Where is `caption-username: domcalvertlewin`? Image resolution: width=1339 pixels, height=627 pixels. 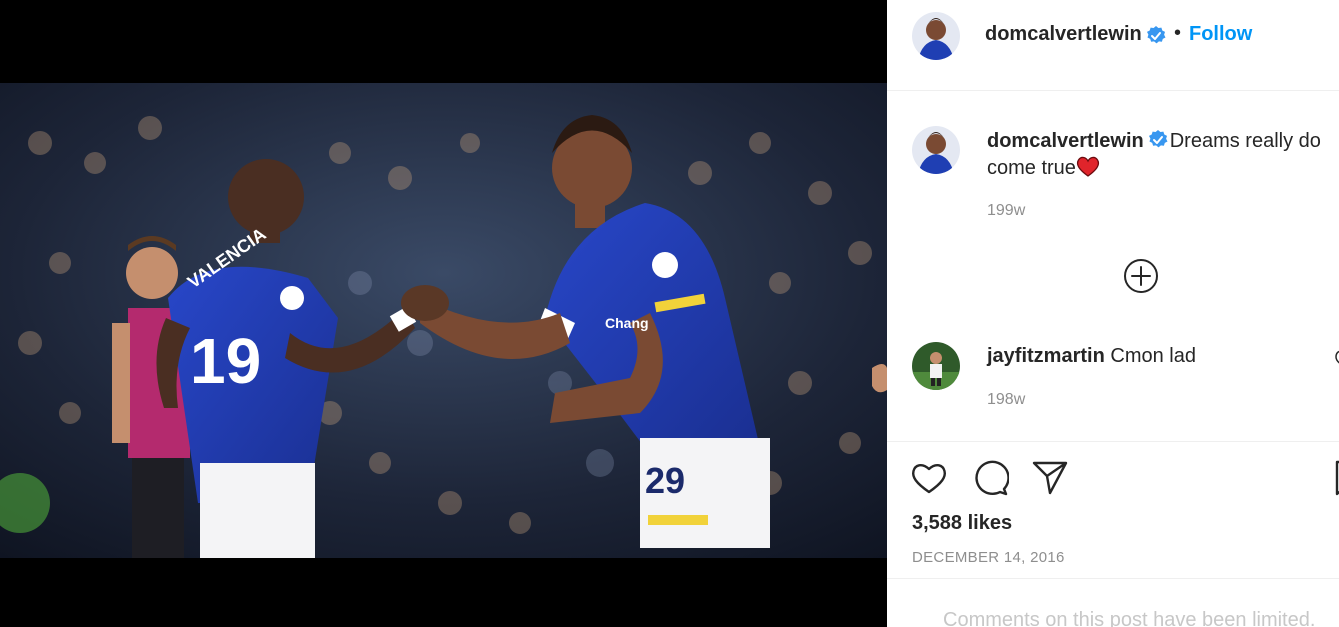 caption-username: domcalvertlewin is located at coordinates (1065, 141).